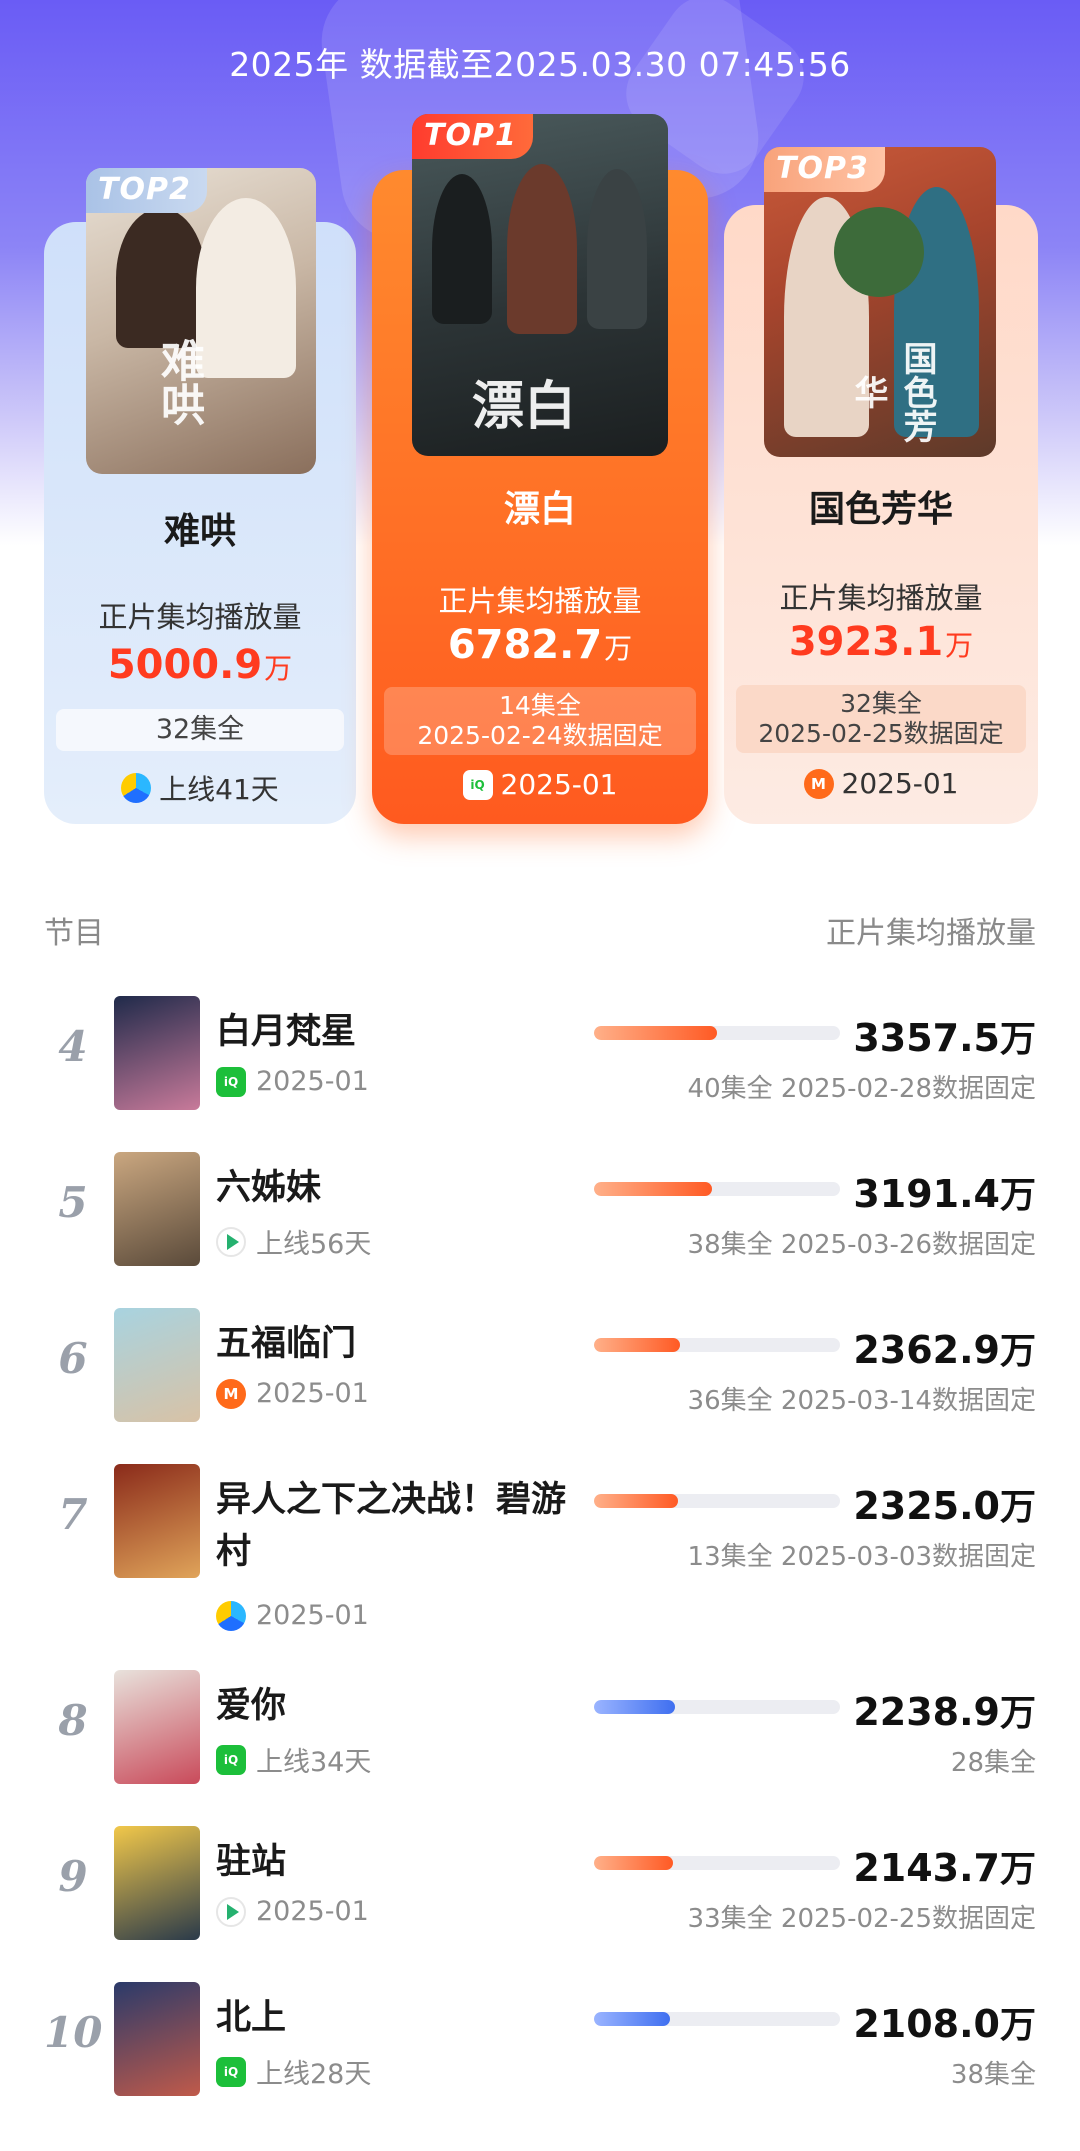 The height and width of the screenshot is (2151, 1080). I want to click on poster-title-art: 国色芳华, so click(892, 392).